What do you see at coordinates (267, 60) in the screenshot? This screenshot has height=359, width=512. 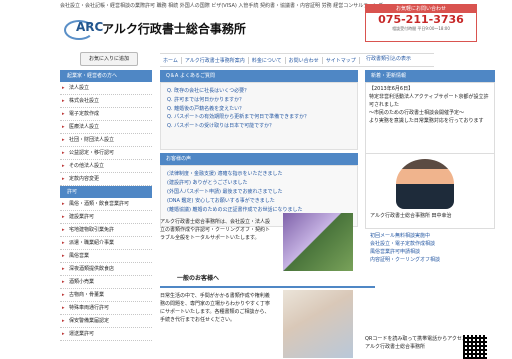 I see `nav-pricing: 料金について` at bounding box center [267, 60].